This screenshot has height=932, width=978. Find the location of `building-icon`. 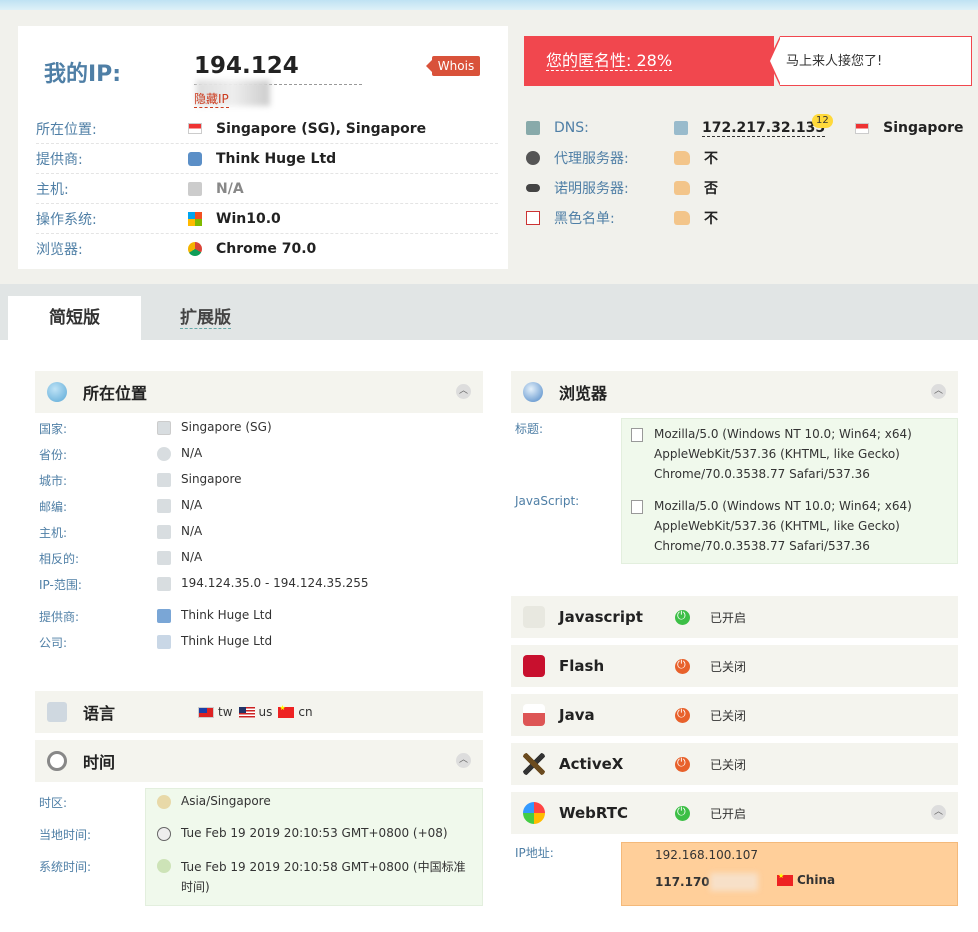

building-icon is located at coordinates (164, 480).